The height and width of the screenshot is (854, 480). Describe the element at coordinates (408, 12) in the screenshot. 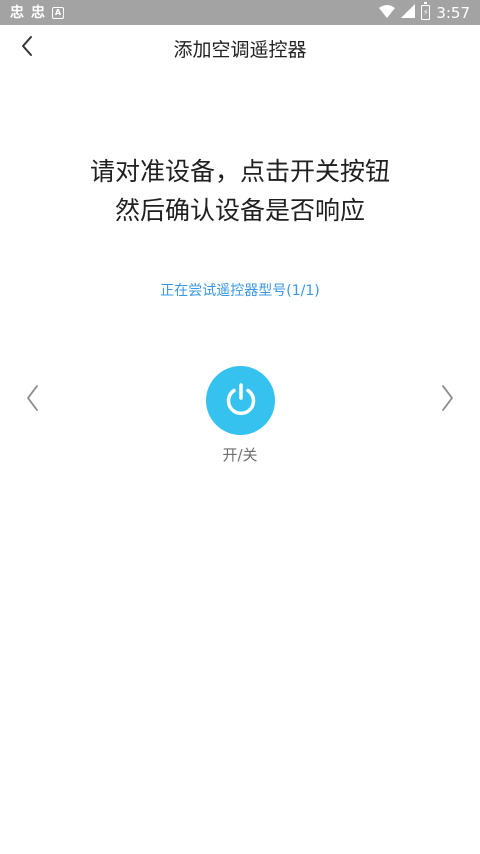

I see `signal-icon` at that location.